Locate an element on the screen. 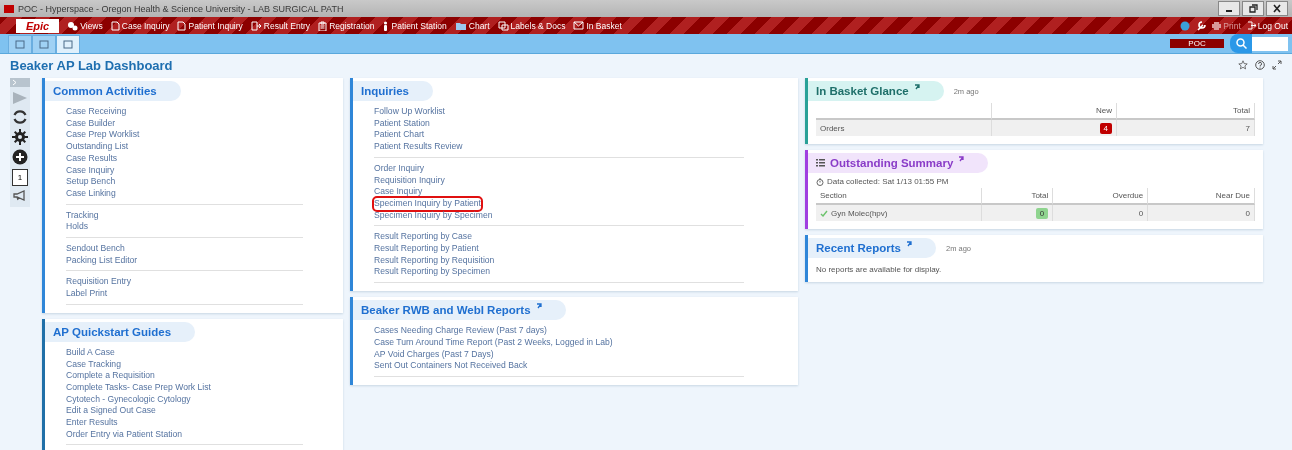 The image size is (1292, 450). printer-icon is located at coordinates (1217, 25).